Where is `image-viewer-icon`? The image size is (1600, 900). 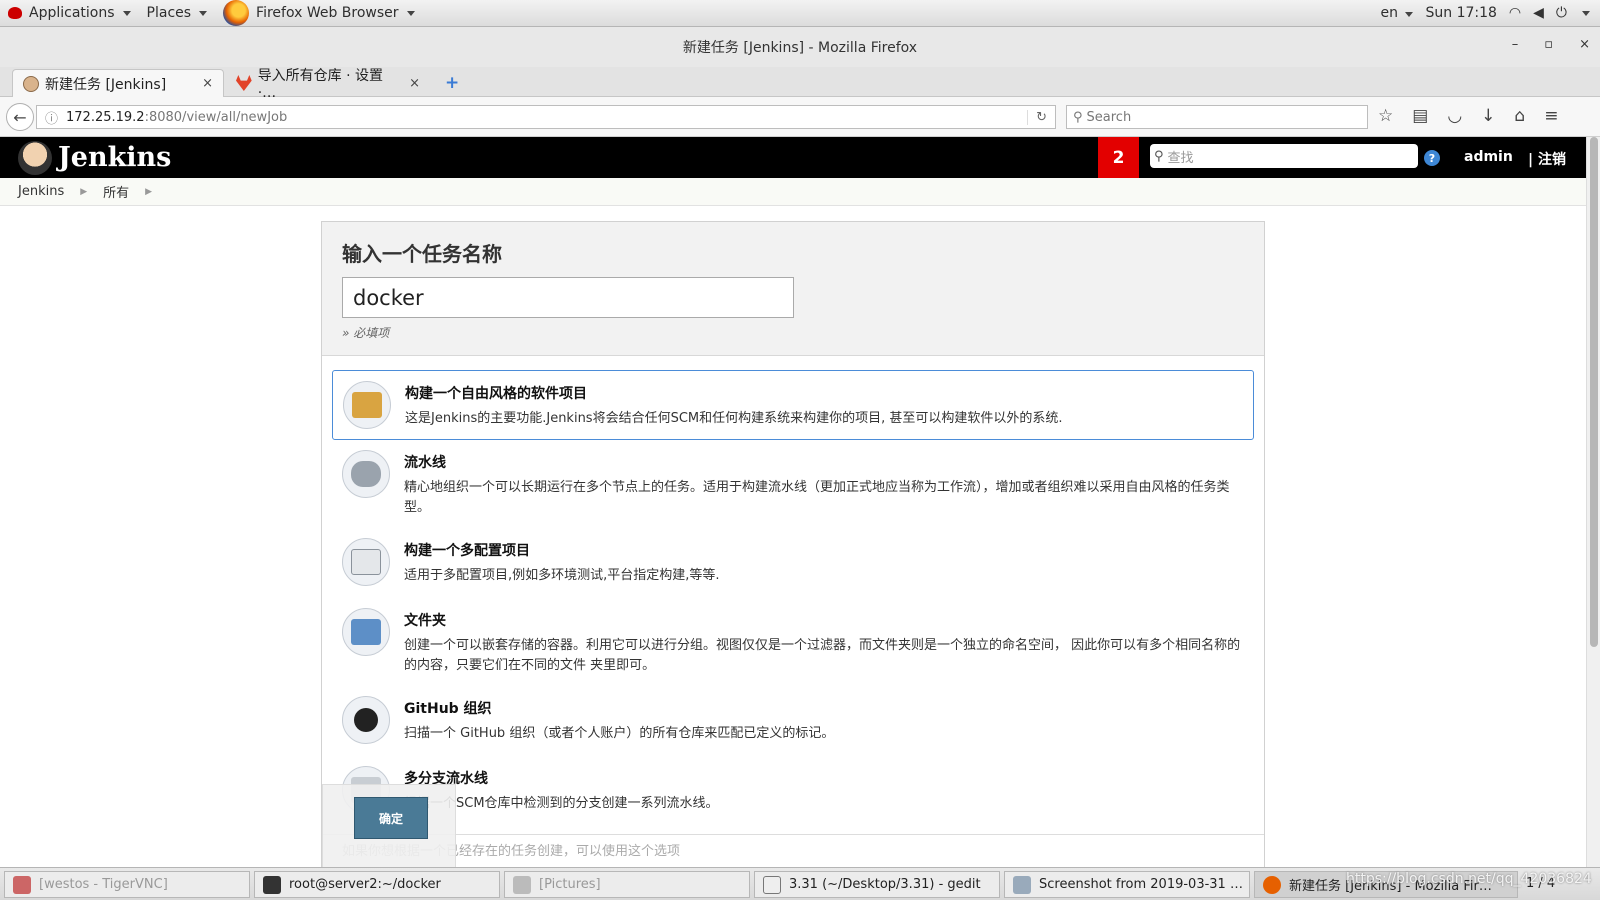 image-viewer-icon is located at coordinates (1022, 884).